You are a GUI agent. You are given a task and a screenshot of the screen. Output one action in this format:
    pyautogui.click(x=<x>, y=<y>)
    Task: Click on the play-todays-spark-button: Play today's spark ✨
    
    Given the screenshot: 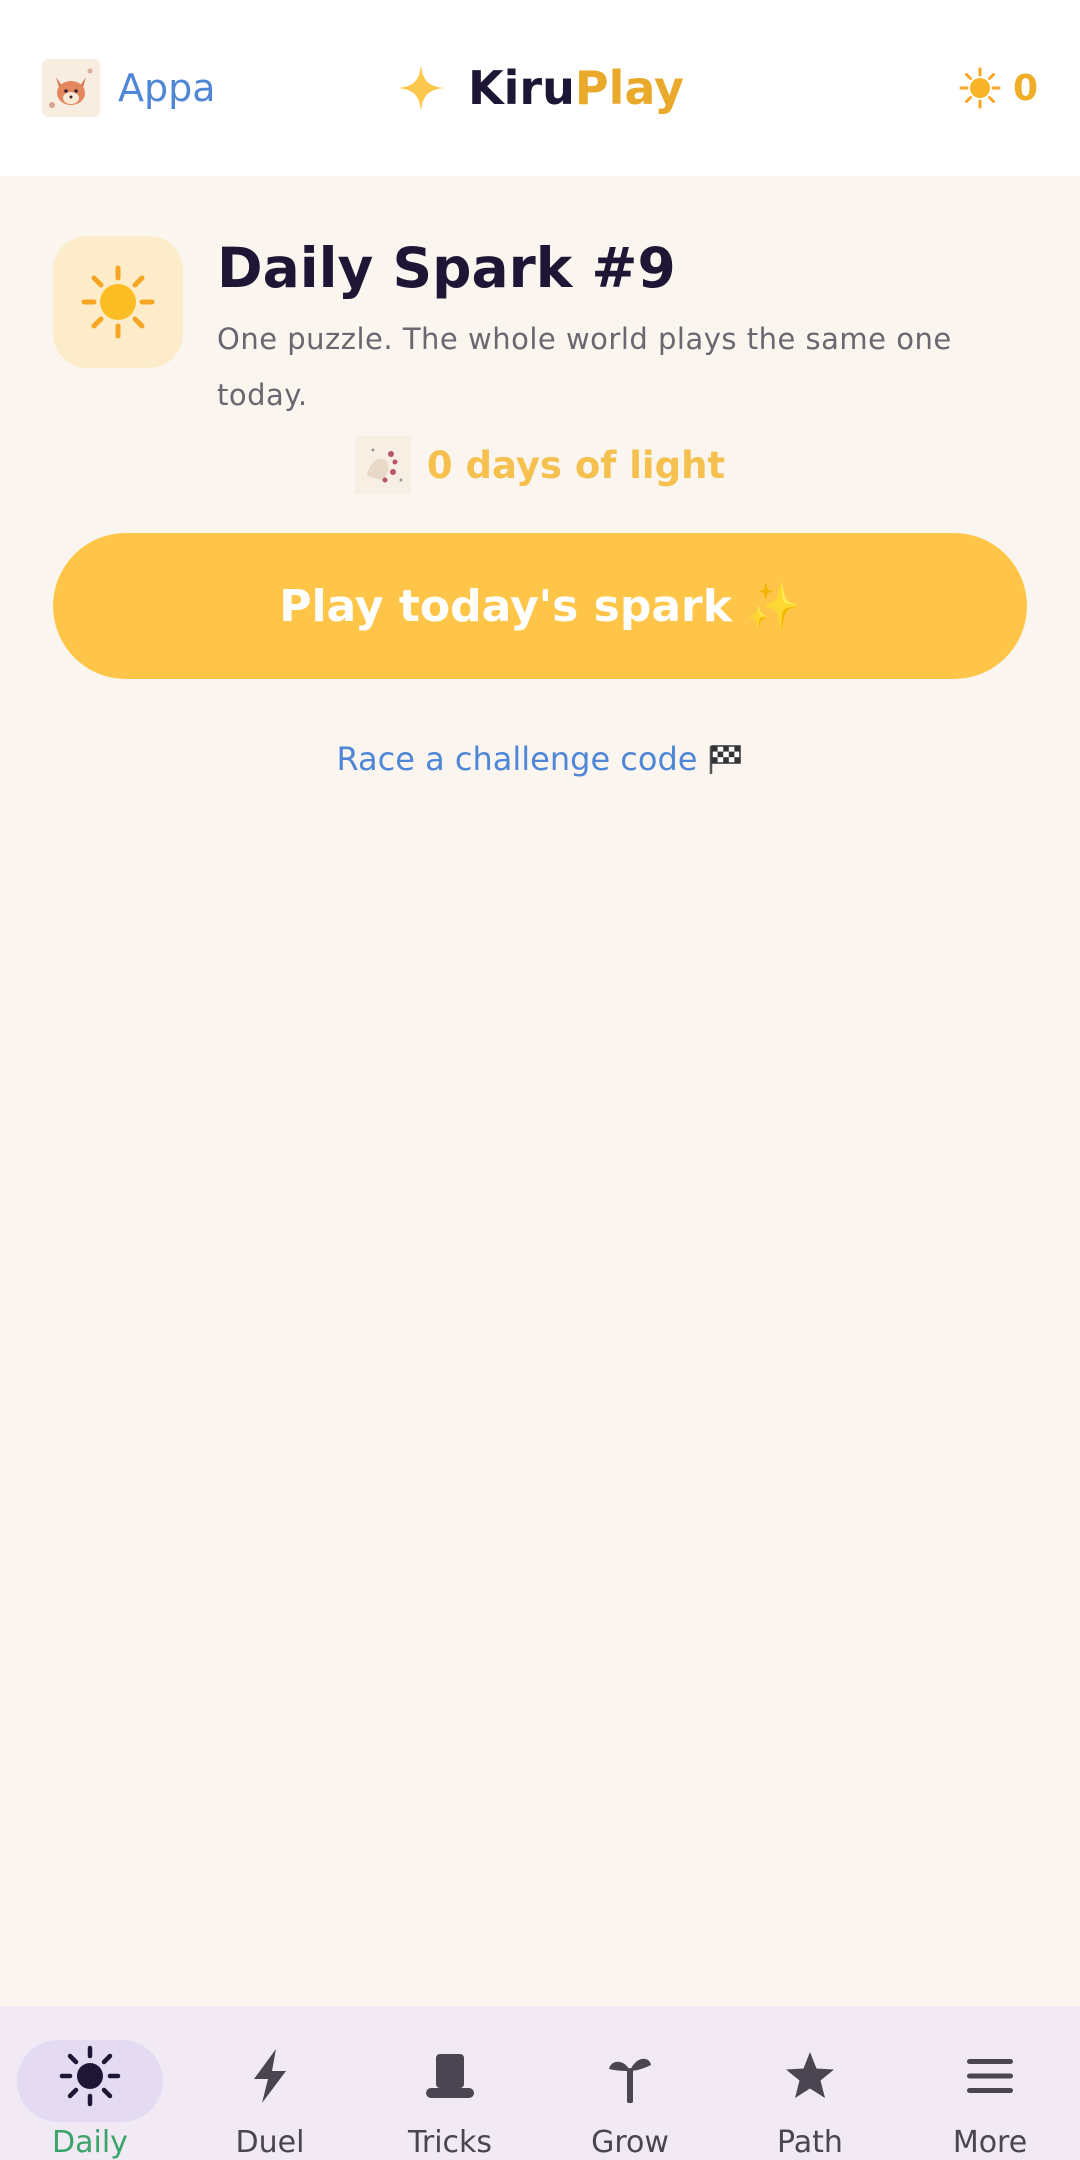 What is the action you would take?
    pyautogui.click(x=540, y=606)
    